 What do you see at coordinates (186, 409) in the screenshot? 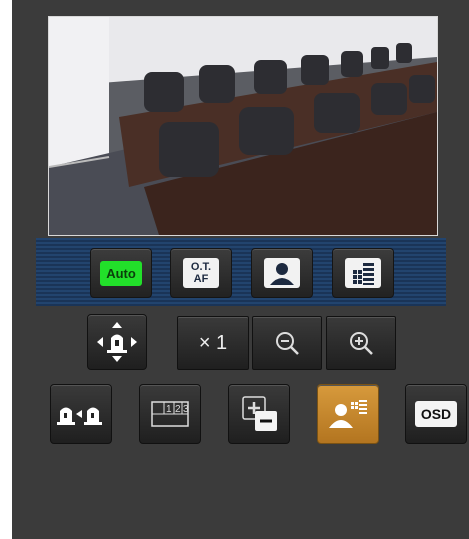
I see `svg-text: 3` at bounding box center [186, 409].